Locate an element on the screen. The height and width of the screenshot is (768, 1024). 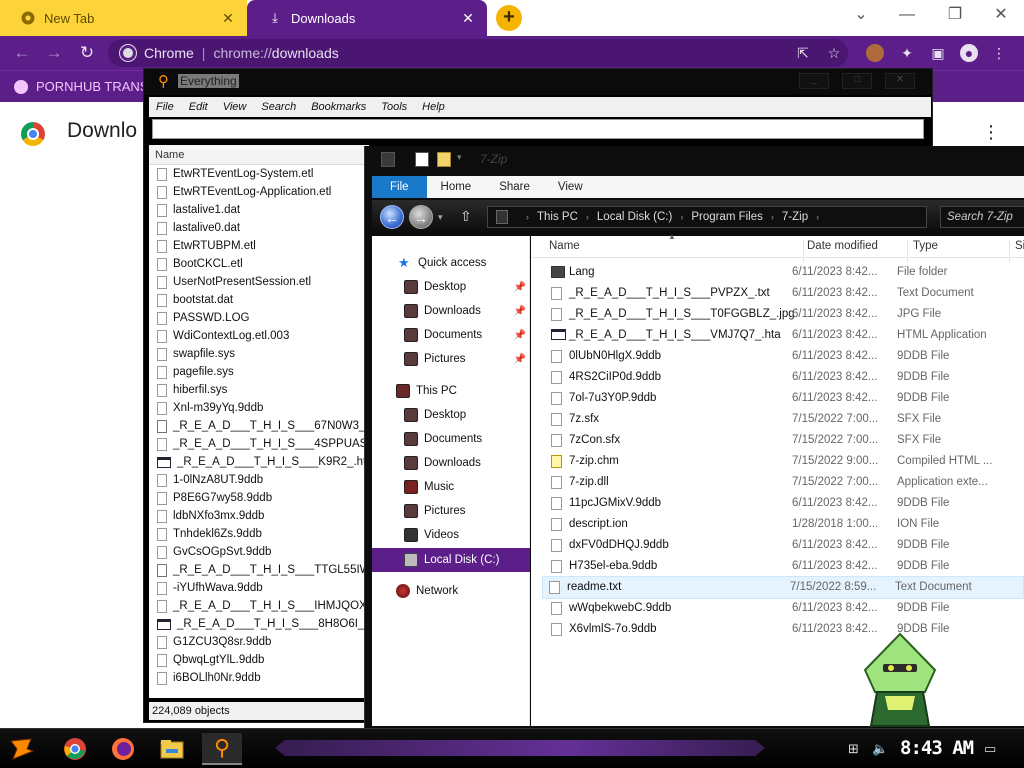
ribbon-tab-home: Home is located at coordinates (456, 187).